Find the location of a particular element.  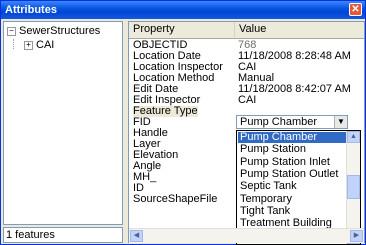

property-value: CAI is located at coordinates (247, 100).